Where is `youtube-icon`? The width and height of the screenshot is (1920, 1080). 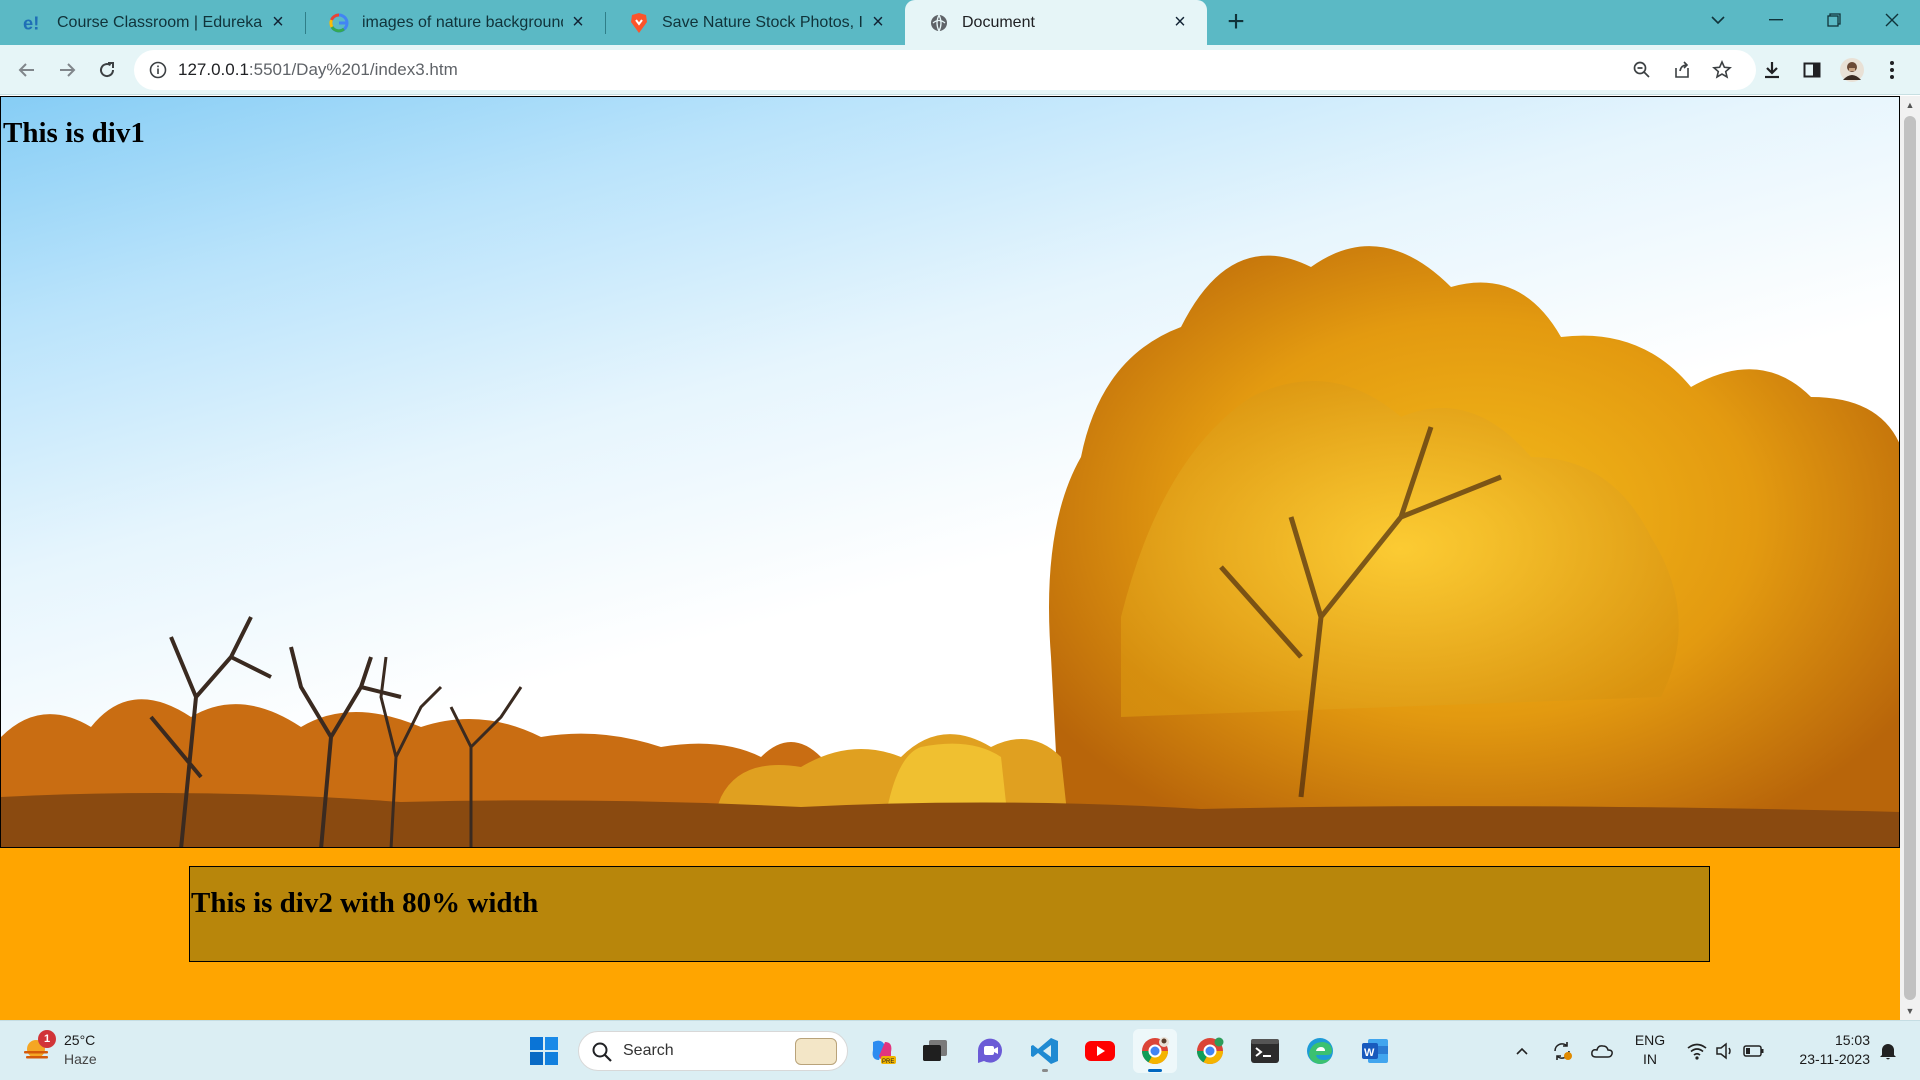 youtube-icon is located at coordinates (1100, 1051).